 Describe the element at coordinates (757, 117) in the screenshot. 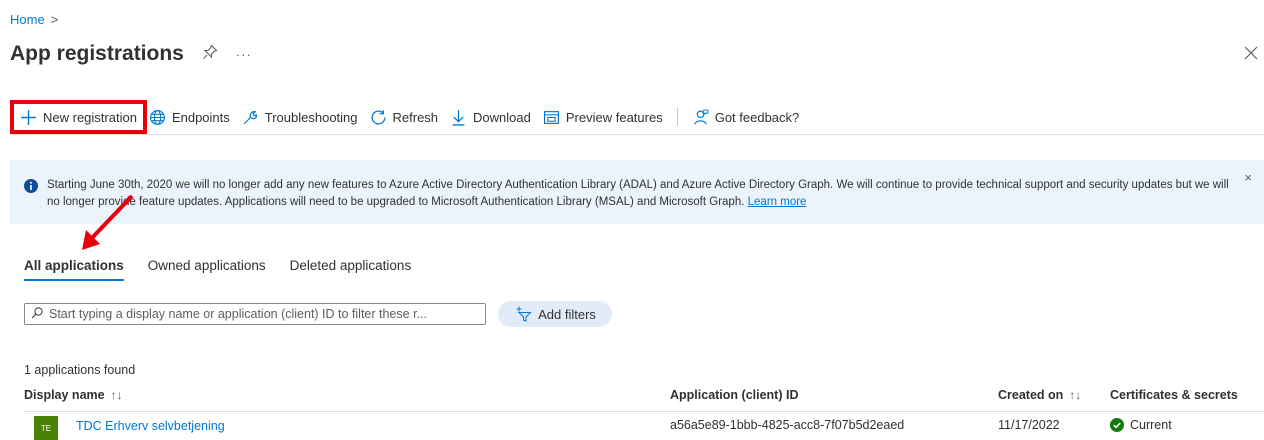

I see `got-feedback-label: Got feedback?` at that location.